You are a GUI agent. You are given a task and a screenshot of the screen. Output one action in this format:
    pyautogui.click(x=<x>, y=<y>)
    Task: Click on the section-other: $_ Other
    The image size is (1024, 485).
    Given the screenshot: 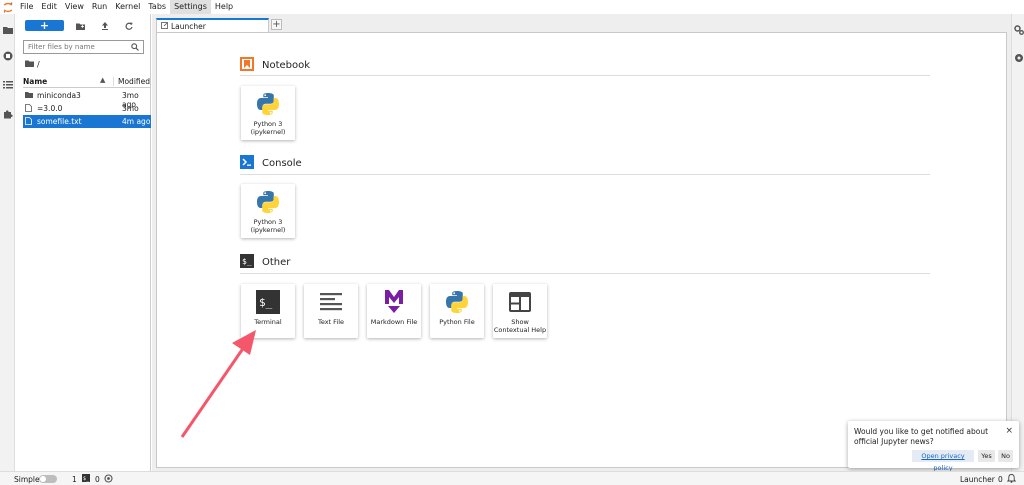 What is the action you would take?
    pyautogui.click(x=265, y=262)
    